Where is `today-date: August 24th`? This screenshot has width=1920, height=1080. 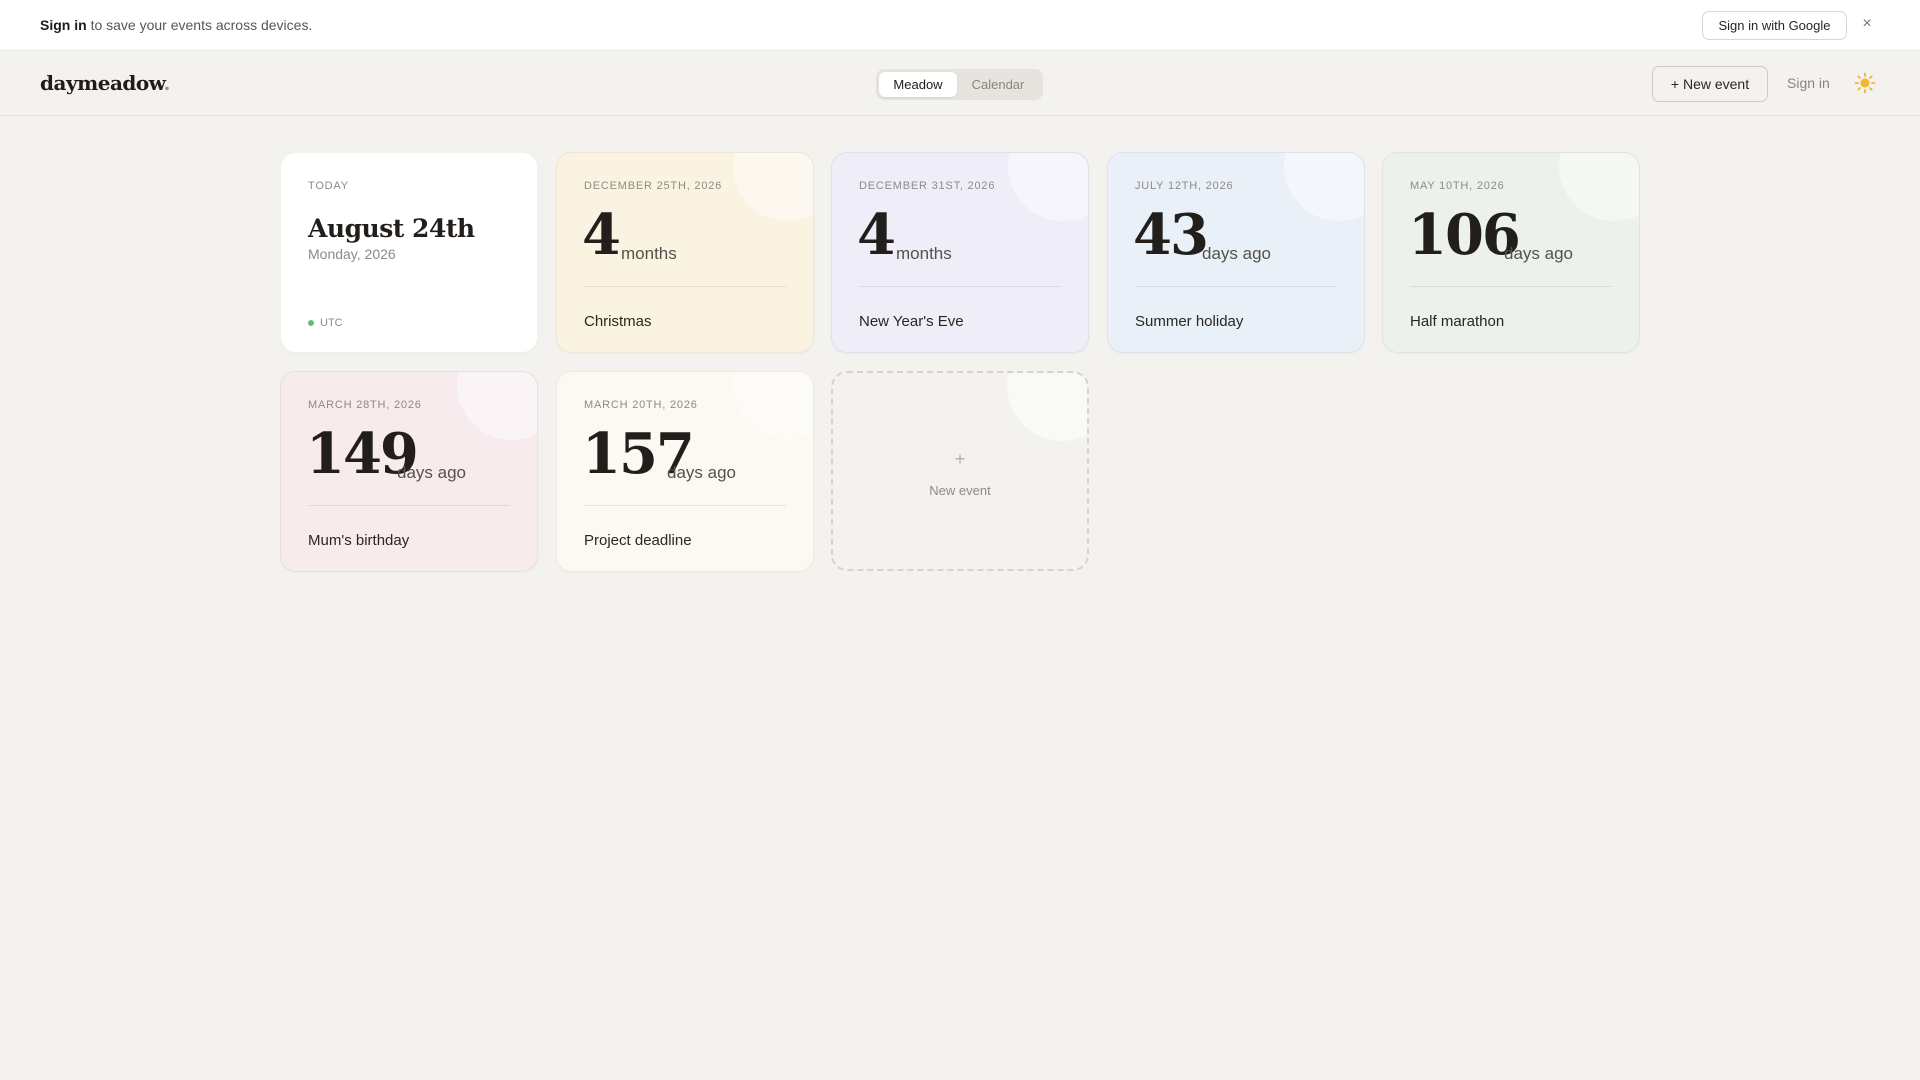 today-date: August 24th is located at coordinates (391, 228).